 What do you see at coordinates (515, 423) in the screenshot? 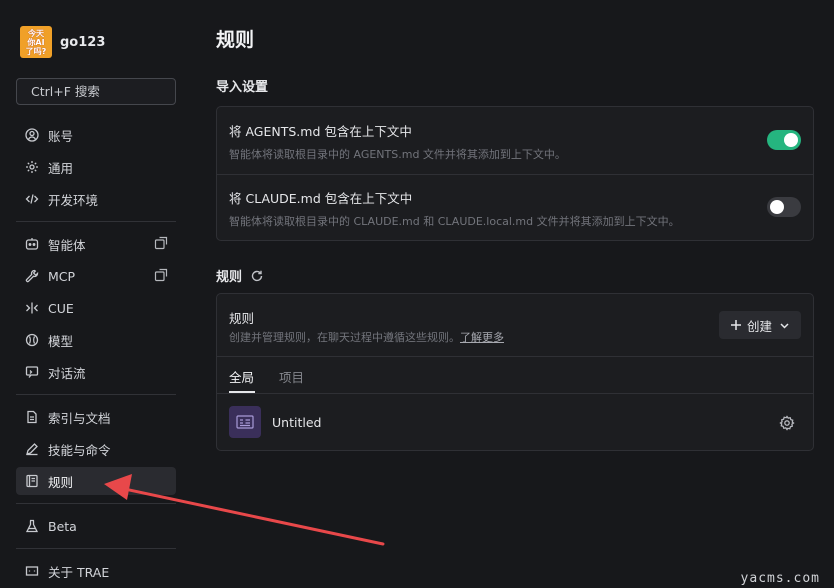
I see `list-item: Untitled` at bounding box center [515, 423].